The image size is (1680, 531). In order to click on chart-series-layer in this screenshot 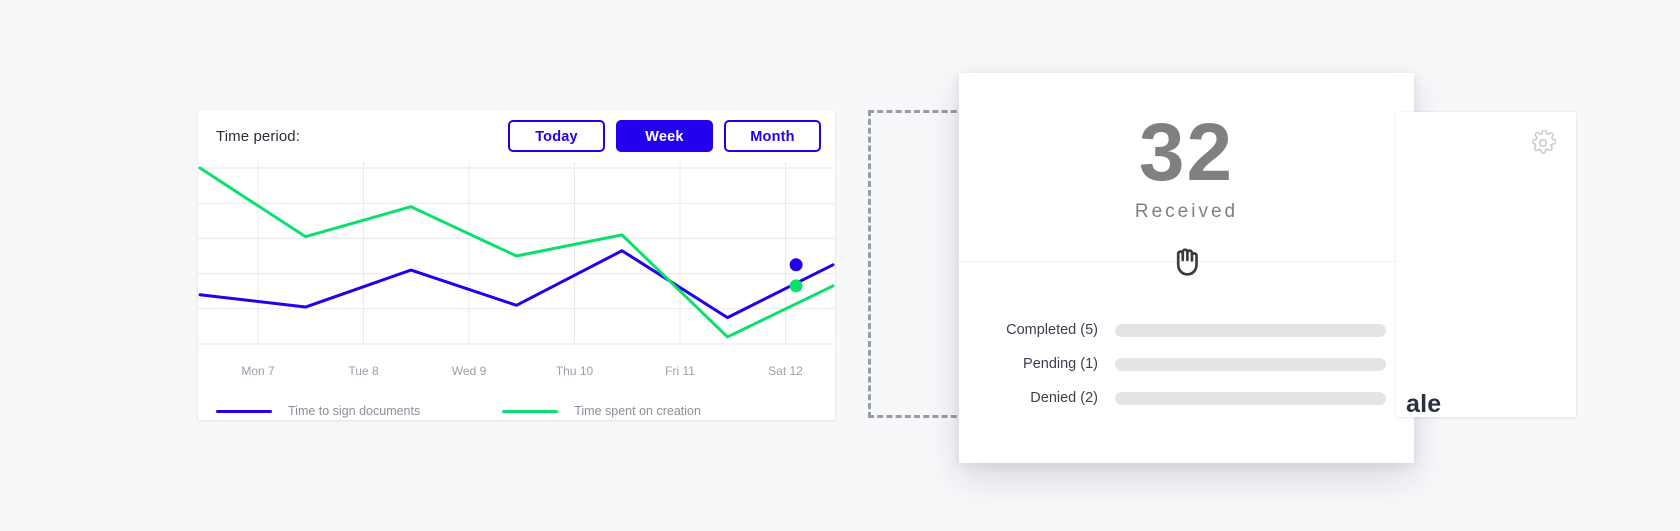, I will do `click(516, 252)`.